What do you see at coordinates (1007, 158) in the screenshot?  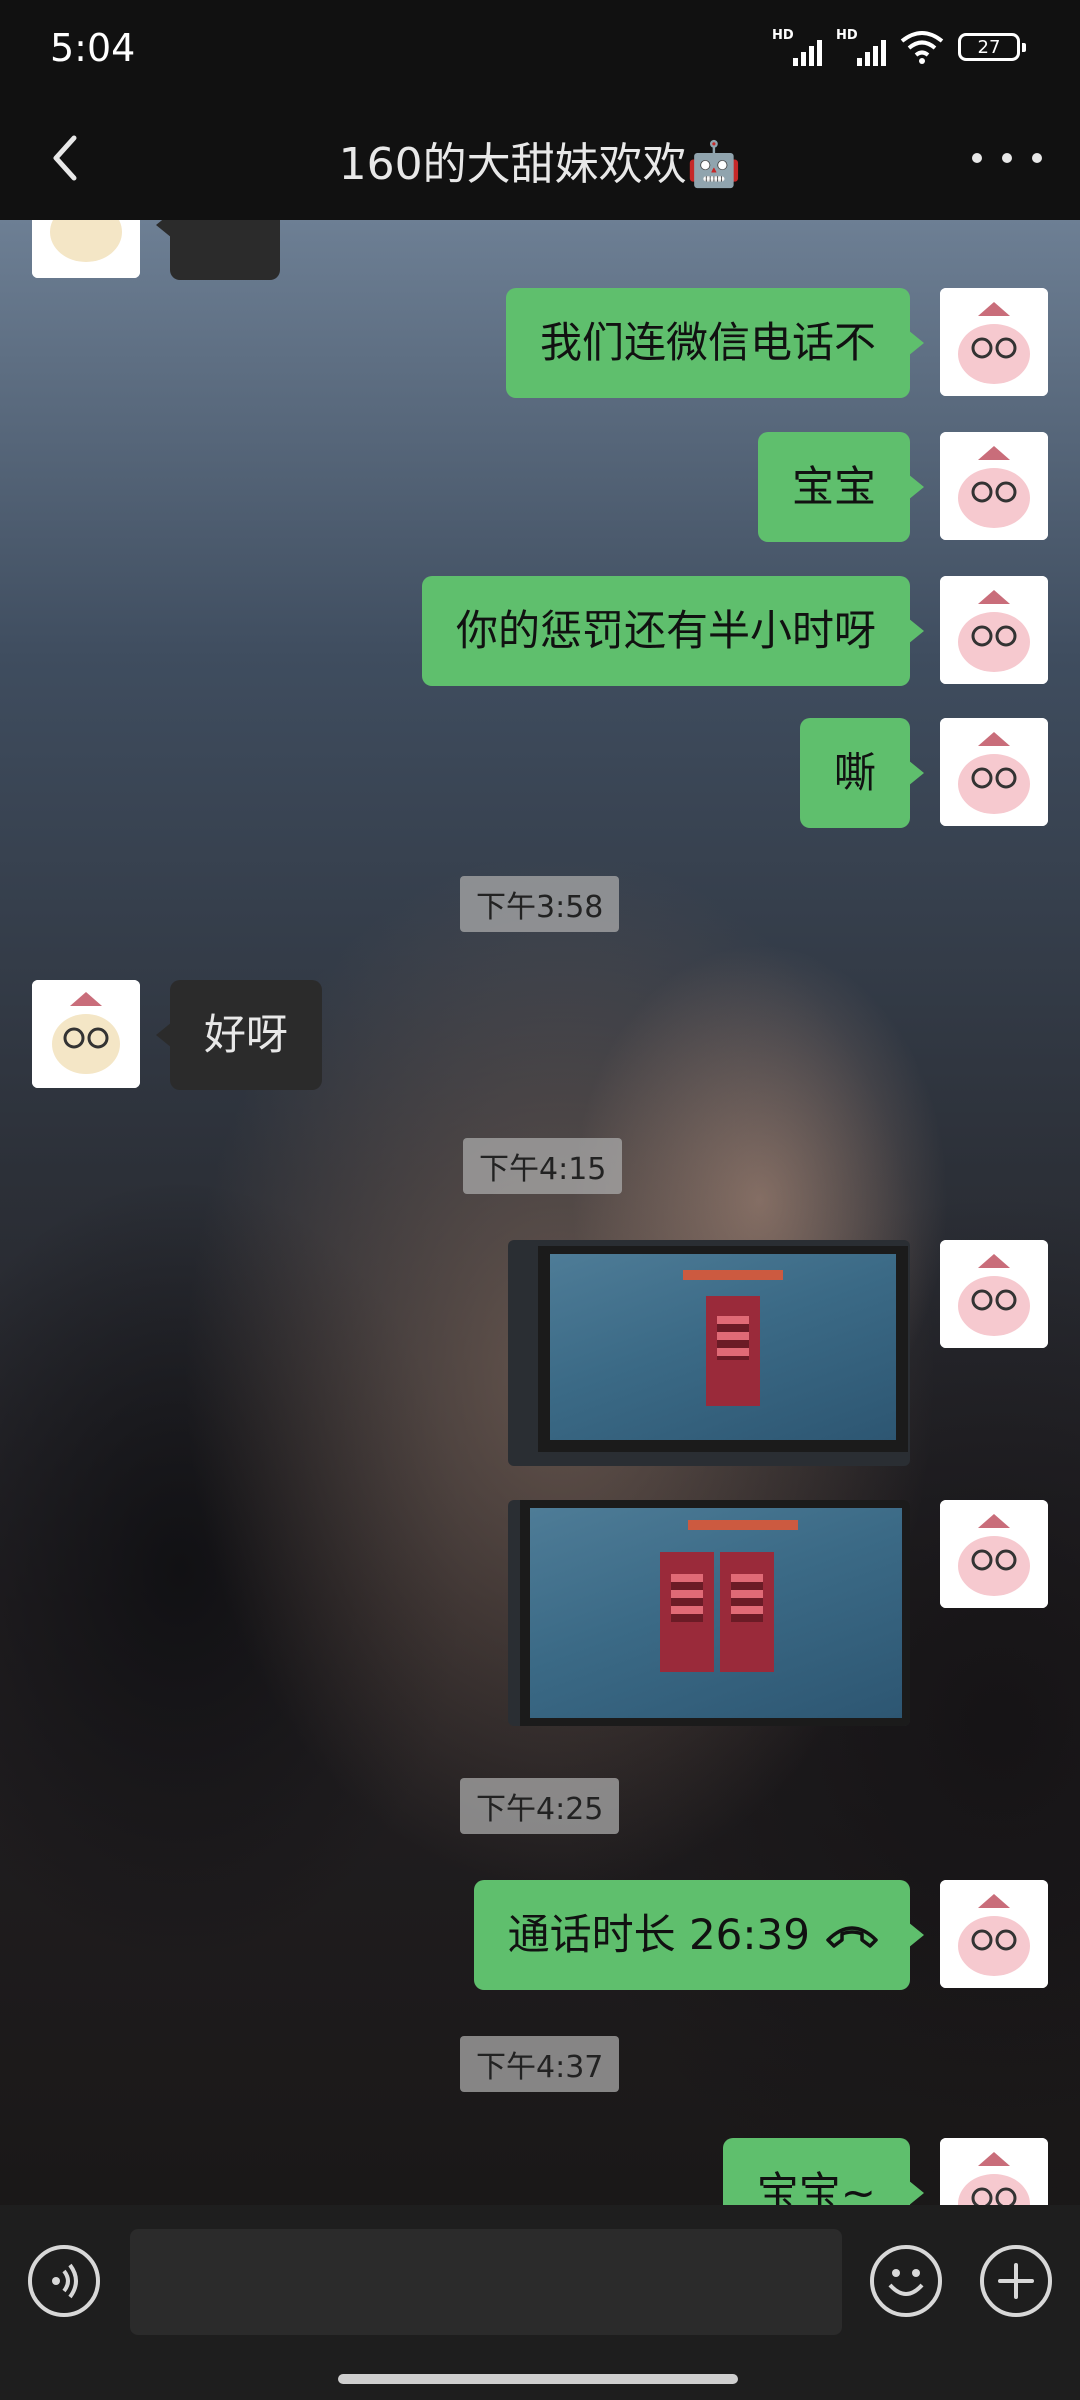 I see `more-button` at bounding box center [1007, 158].